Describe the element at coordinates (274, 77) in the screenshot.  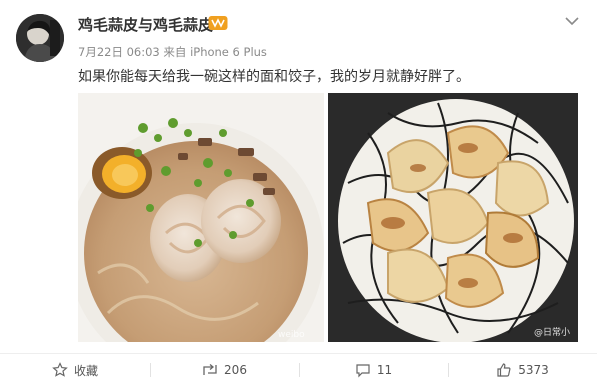
I see `post-text: 如果你能每天给我一碗这样的面和饺子，我的岁月就静好胖了。` at that location.